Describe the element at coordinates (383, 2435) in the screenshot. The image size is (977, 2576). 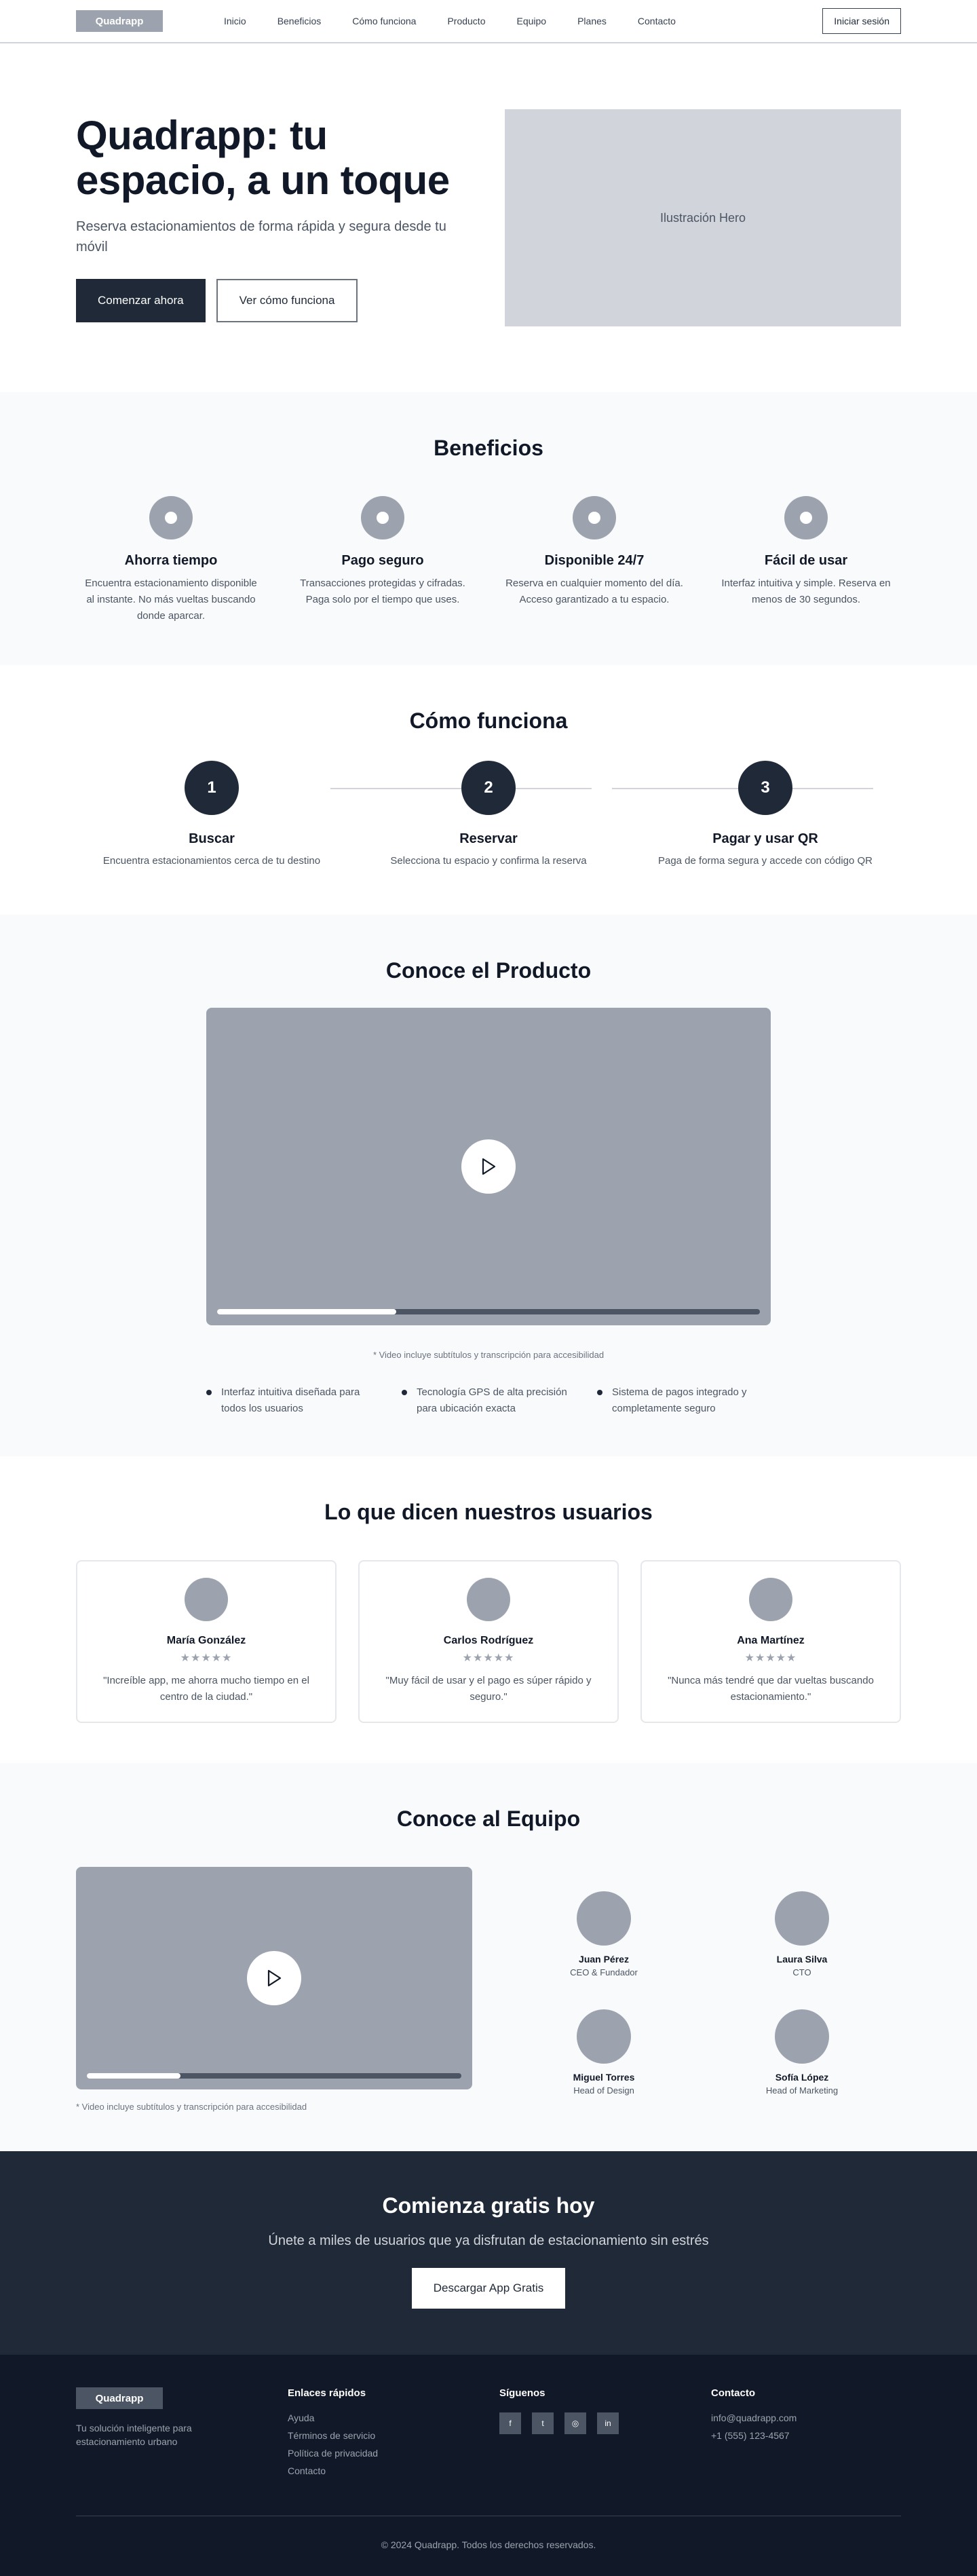
I see `footer-link-terminos: Términos de servicio` at that location.